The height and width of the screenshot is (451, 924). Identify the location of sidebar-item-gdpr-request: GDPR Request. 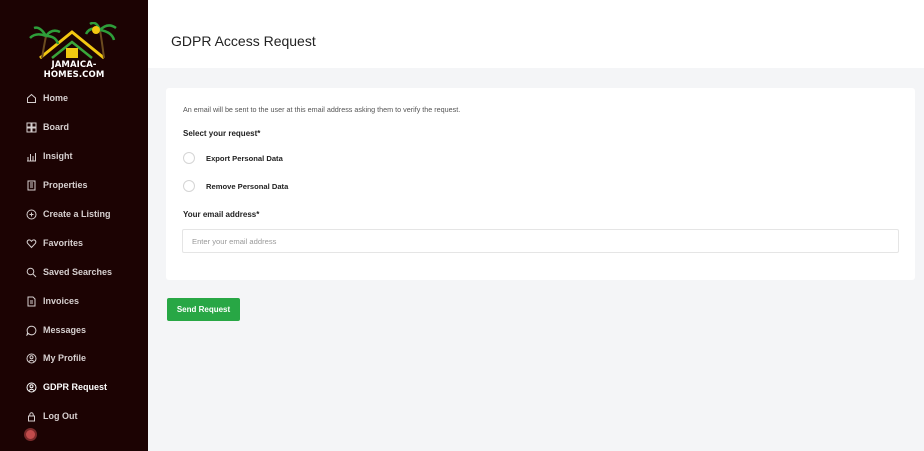
(74, 387).